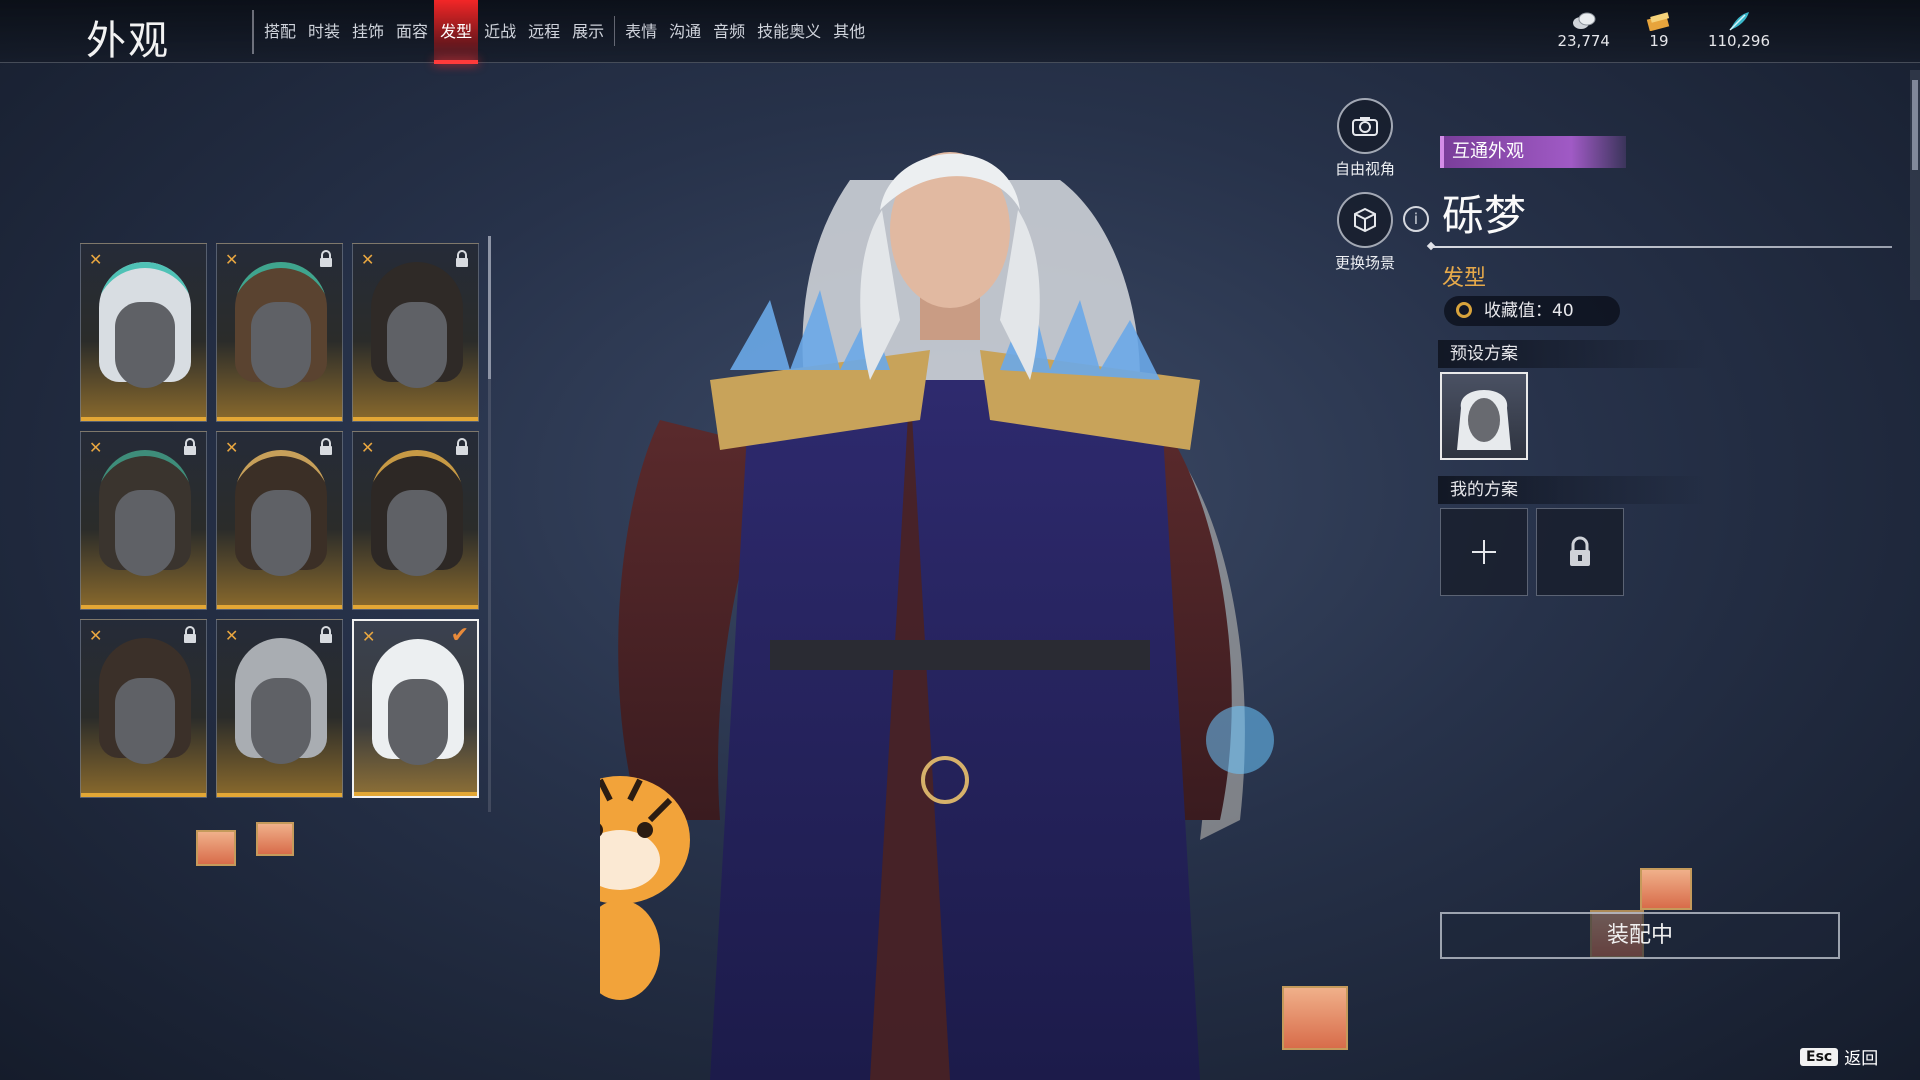 Image resolution: width=1920 pixels, height=1080 pixels. I want to click on currency-feathers-value: 110,296, so click(1738, 41).